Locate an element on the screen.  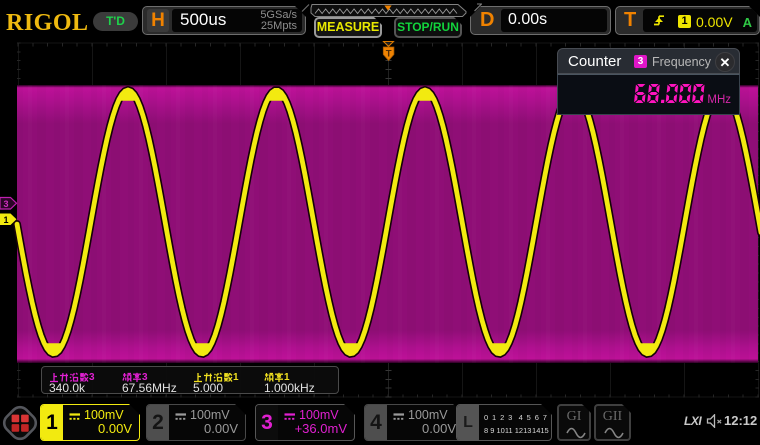
svg-text: T is located at coordinates (389, 54).